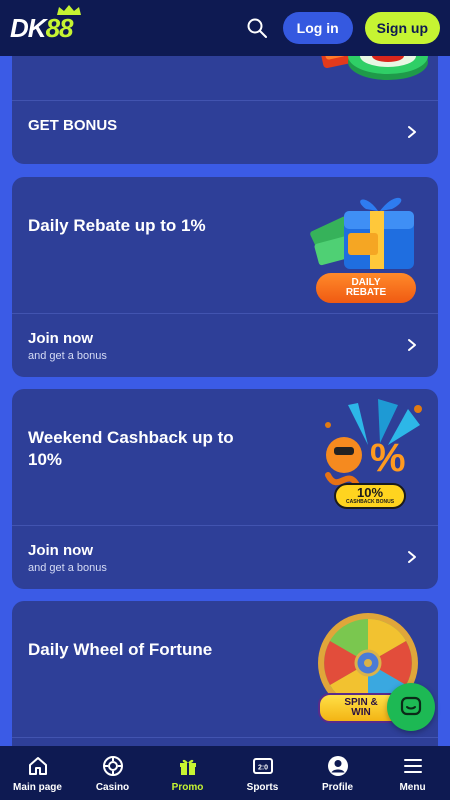 This screenshot has width=450, height=800. What do you see at coordinates (337, 787) in the screenshot?
I see `nav-label: Profile` at bounding box center [337, 787].